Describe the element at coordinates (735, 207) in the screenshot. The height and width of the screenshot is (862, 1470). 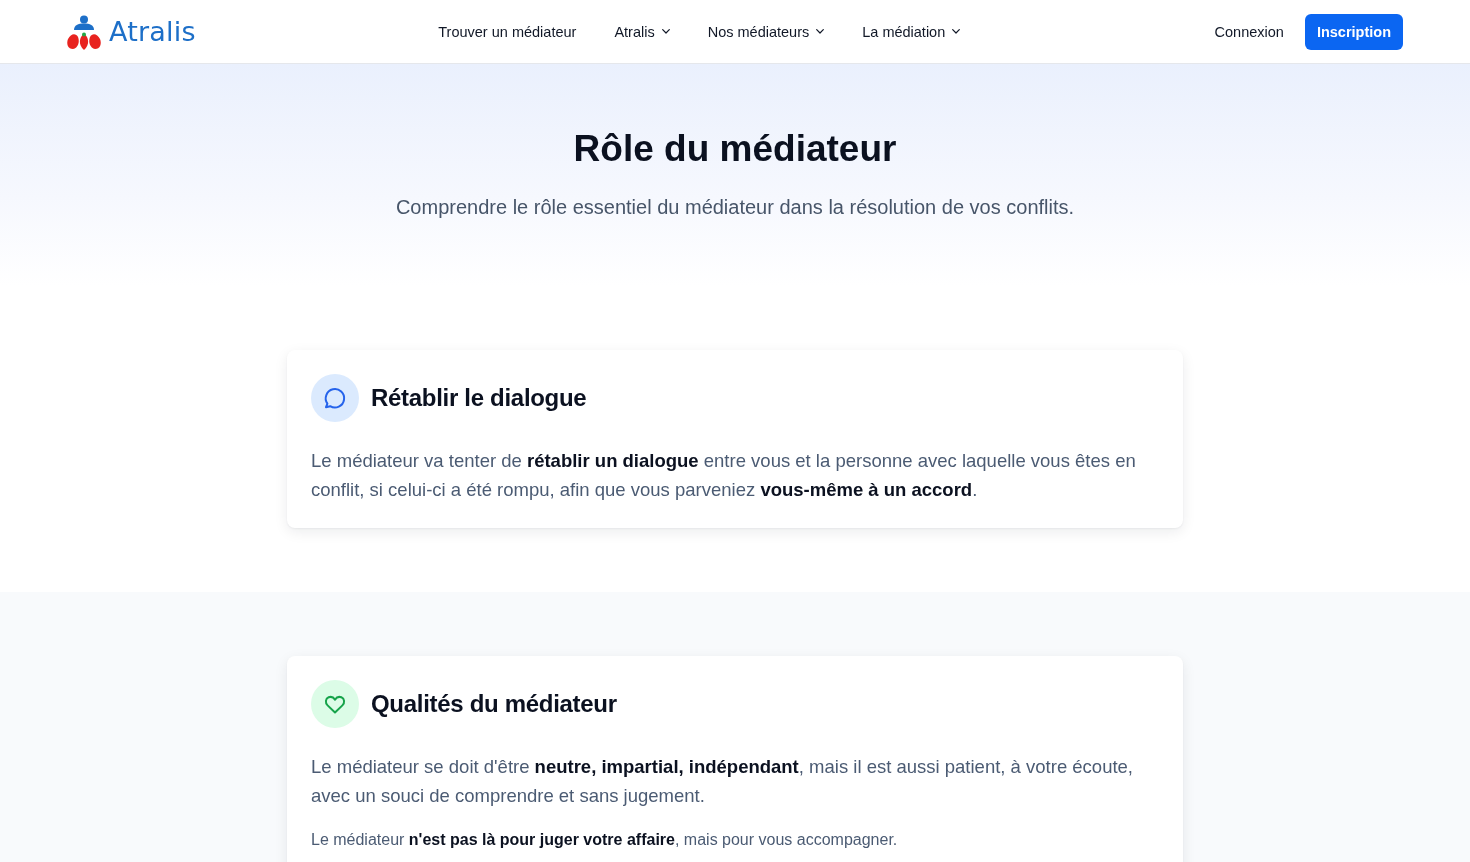
I see `hero-subtitle: Comprendre le rôle essentiel du médiateur dans la résolution de vos conflits.` at that location.